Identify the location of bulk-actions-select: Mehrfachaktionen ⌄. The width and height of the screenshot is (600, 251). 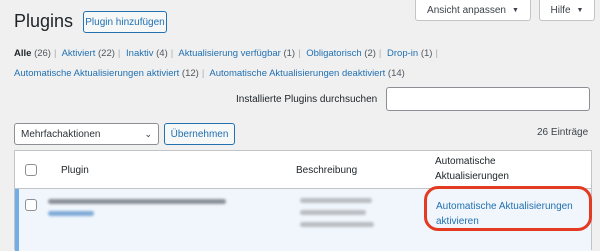
(86, 134).